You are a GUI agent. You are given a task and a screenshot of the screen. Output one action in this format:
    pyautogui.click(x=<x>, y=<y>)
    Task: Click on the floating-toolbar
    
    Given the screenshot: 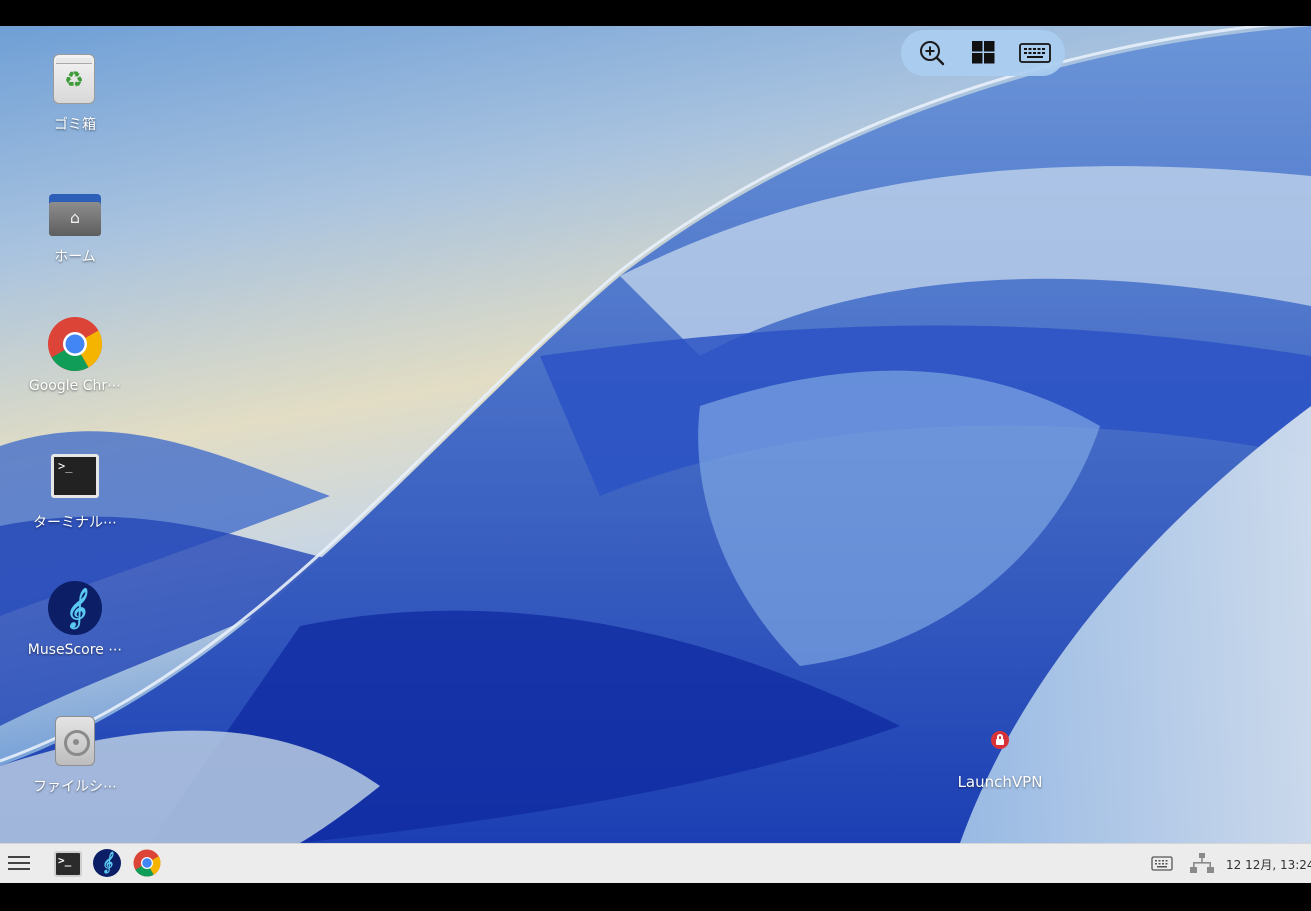 What is the action you would take?
    pyautogui.click(x=983, y=53)
    